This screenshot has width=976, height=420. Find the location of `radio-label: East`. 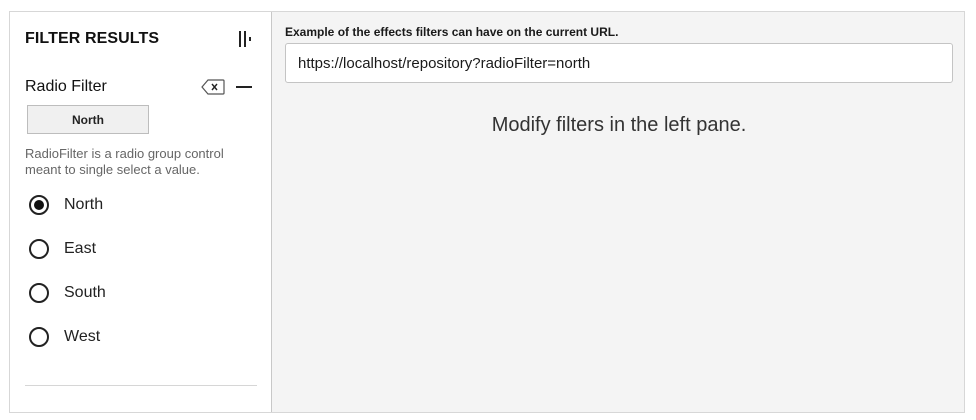

radio-label: East is located at coordinates (80, 248).